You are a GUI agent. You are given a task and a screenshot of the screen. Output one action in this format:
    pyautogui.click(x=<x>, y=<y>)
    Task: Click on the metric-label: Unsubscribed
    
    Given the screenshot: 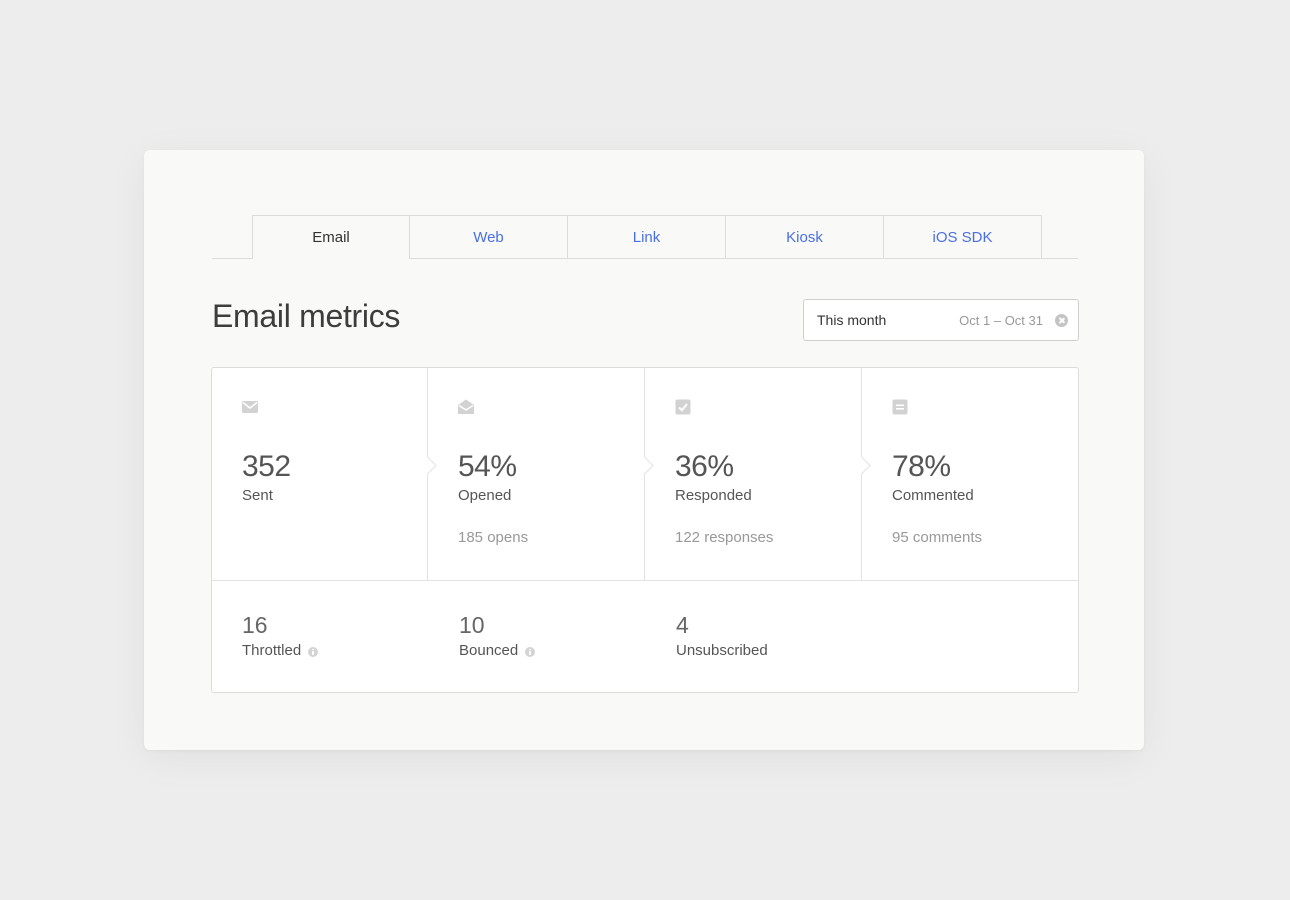 What is the action you would take?
    pyautogui.click(x=722, y=650)
    